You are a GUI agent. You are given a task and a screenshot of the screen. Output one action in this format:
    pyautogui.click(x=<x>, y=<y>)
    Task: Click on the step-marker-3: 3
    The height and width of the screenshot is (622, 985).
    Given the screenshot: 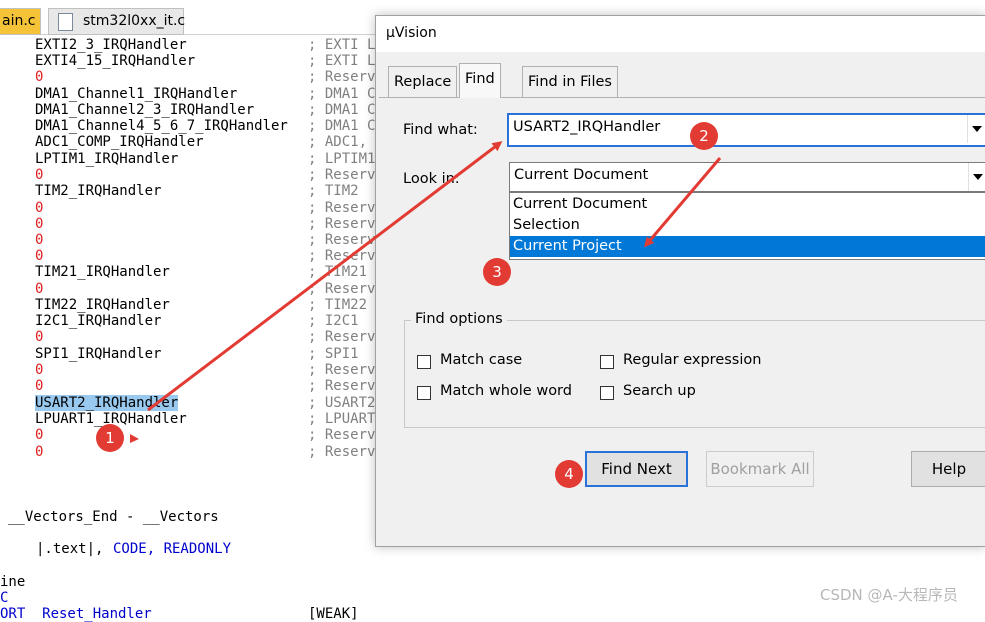 What is the action you would take?
    pyautogui.click(x=497, y=272)
    